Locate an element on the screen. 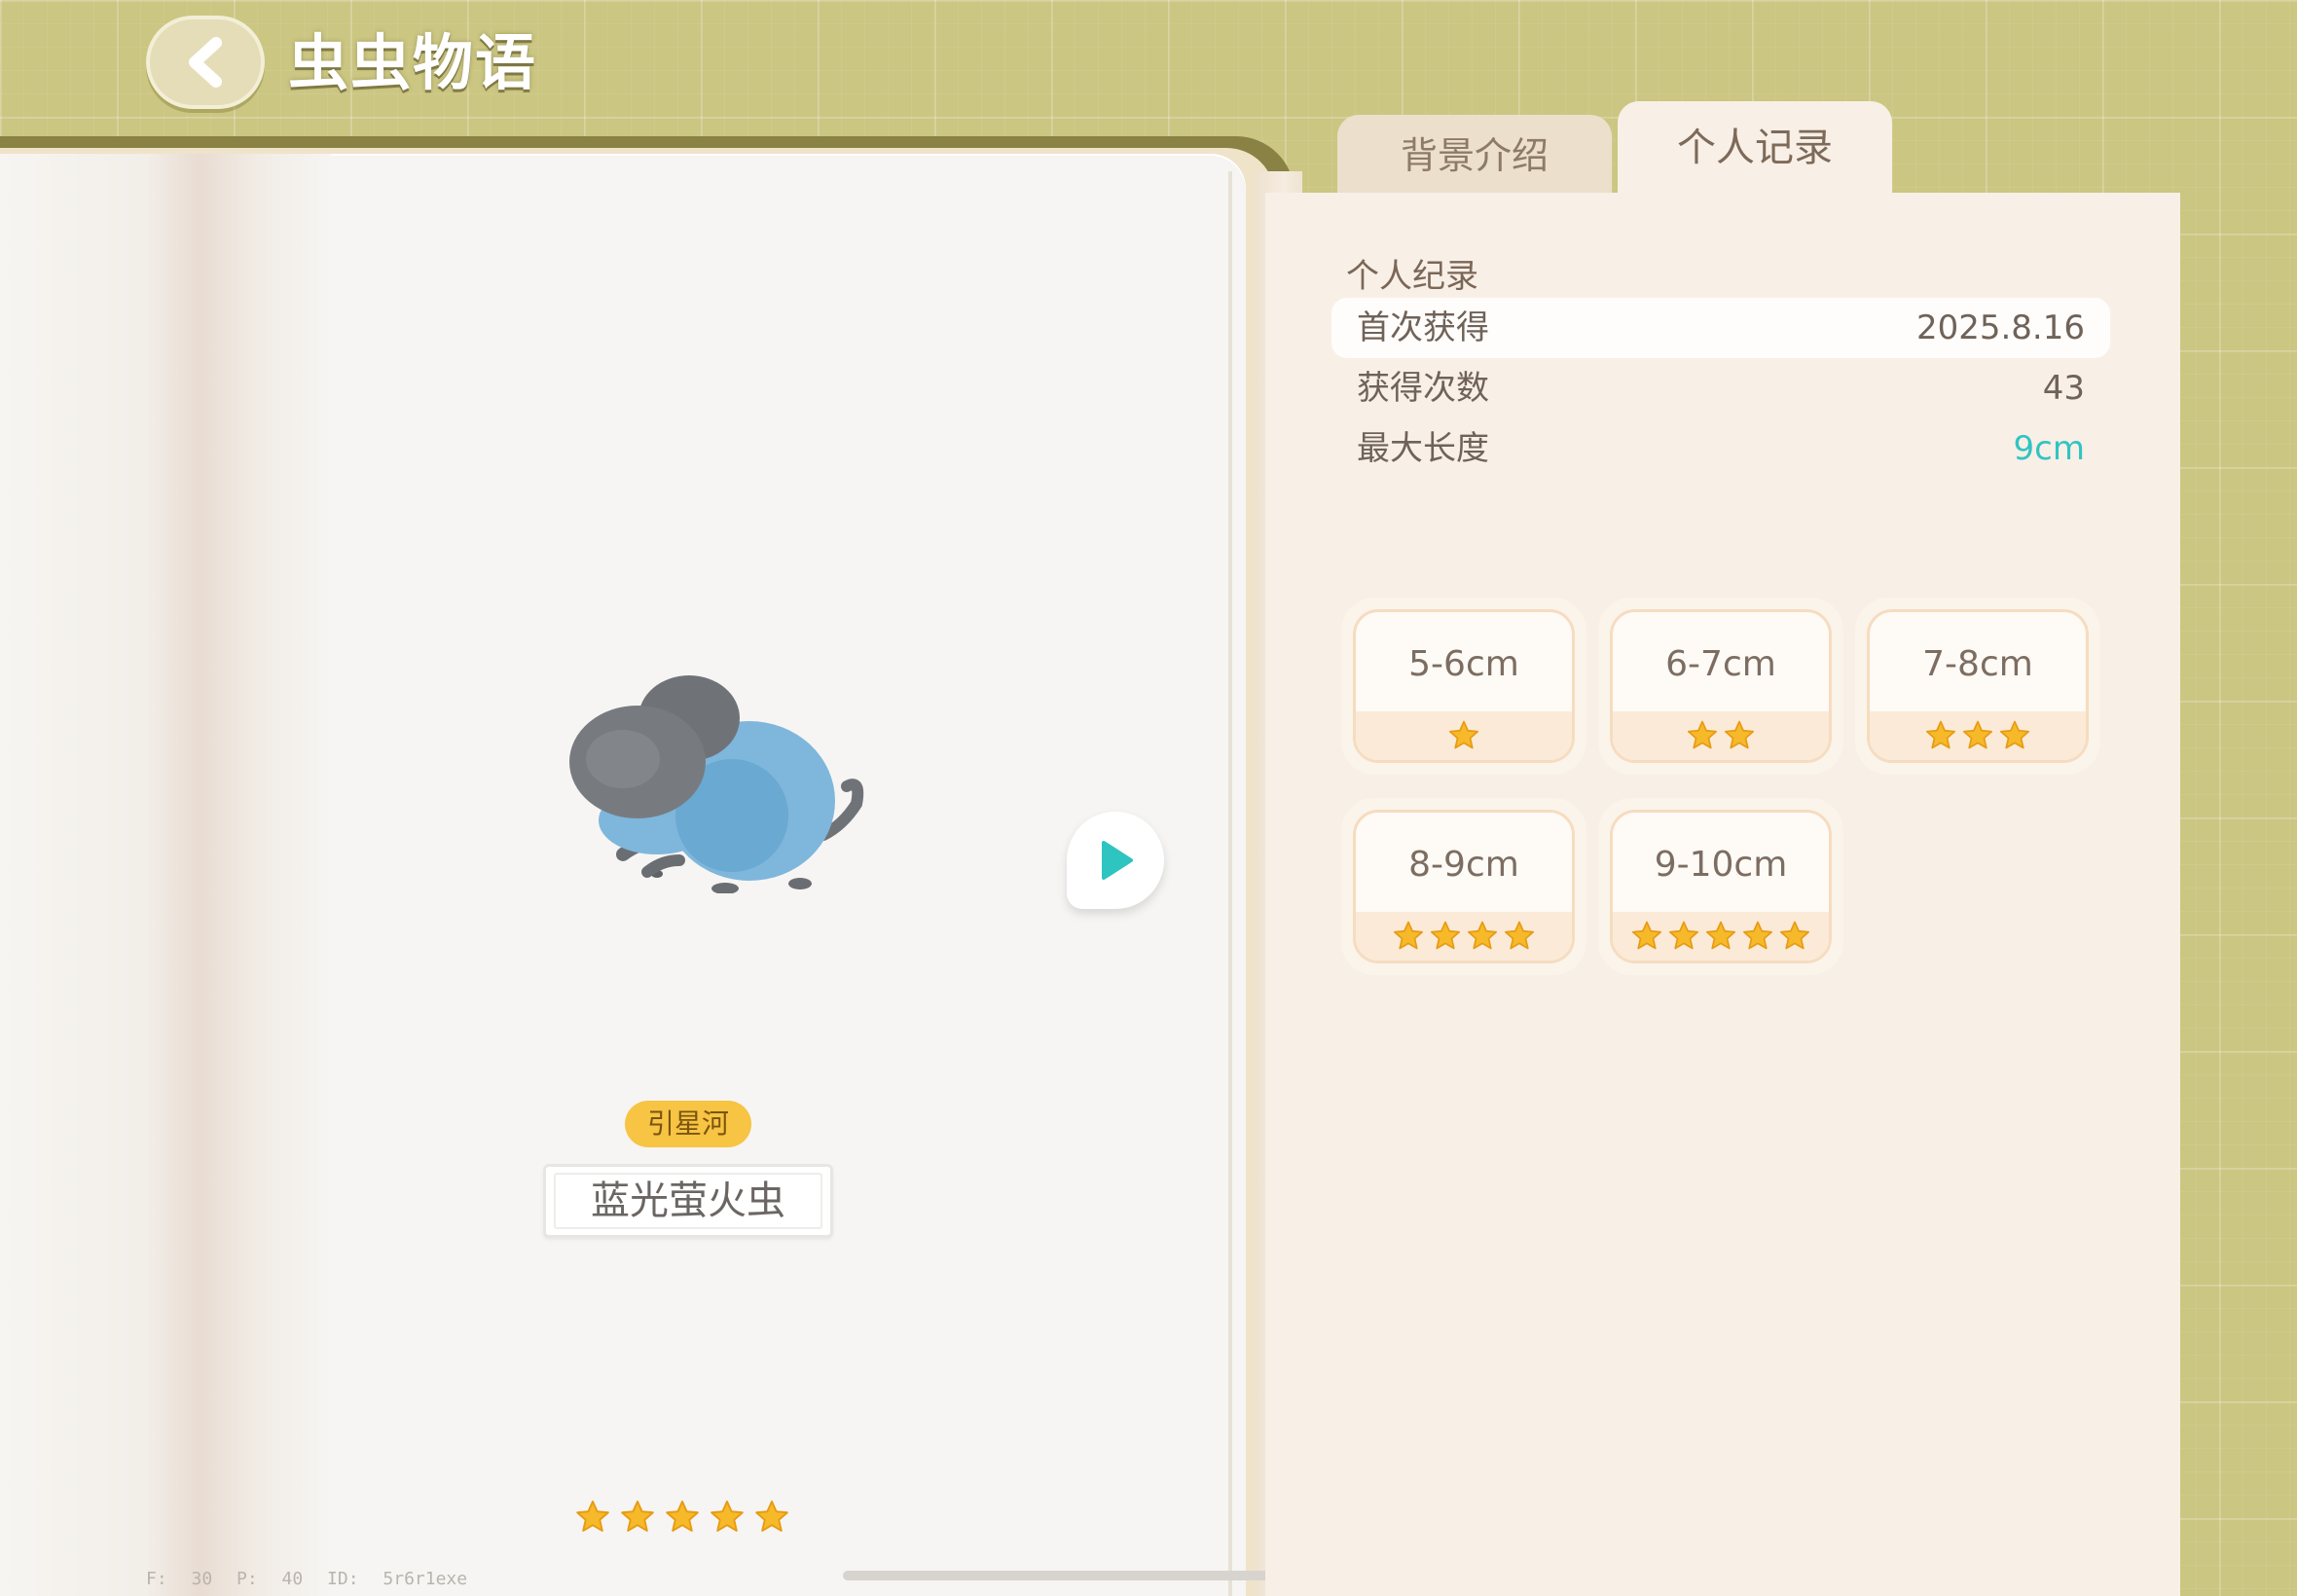 This screenshot has height=1596, width=2297. record-row-first-obtained: 首次获得 2025.8.16 is located at coordinates (1720, 328).